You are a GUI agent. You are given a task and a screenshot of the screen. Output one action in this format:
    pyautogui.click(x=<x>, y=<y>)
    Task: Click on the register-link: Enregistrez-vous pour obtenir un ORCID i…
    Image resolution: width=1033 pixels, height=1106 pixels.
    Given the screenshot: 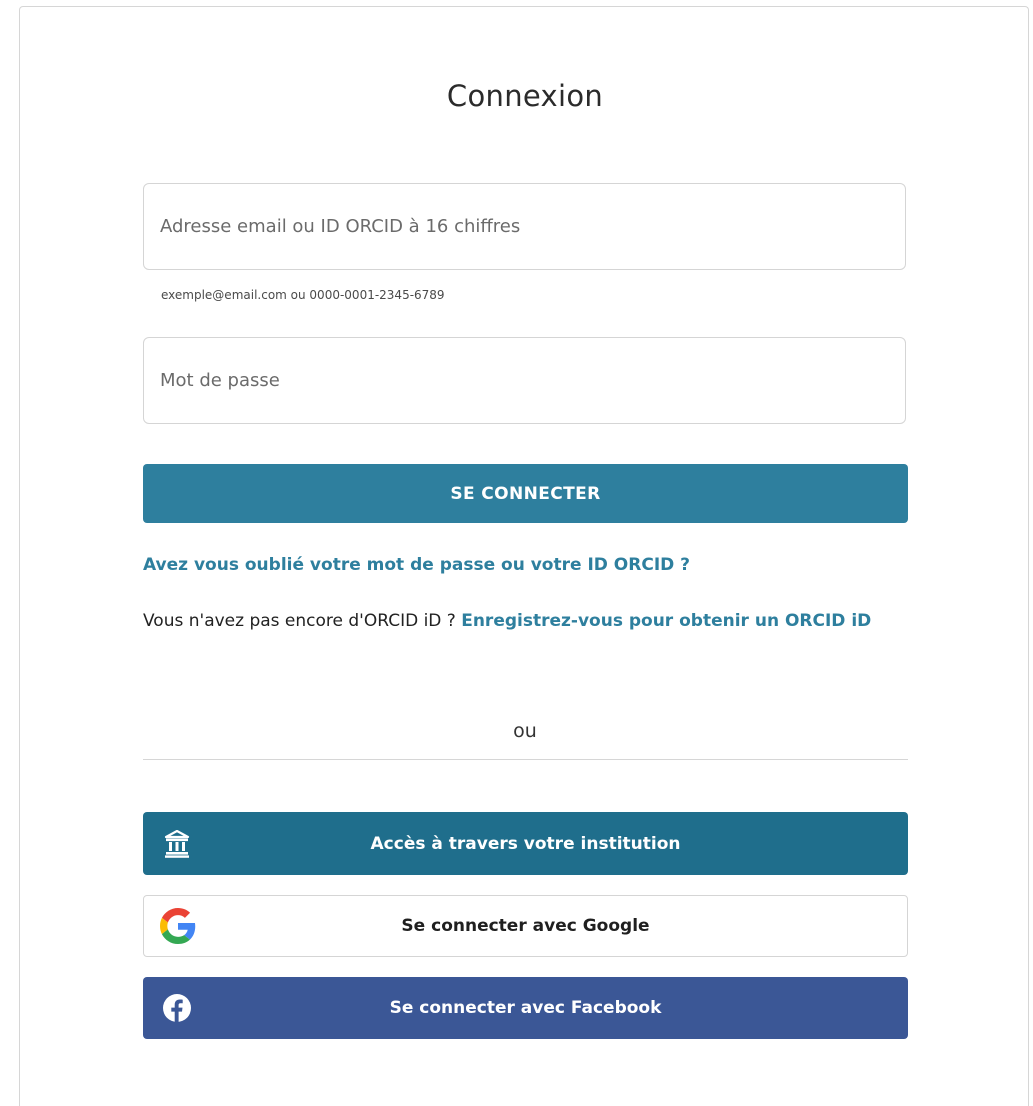 What is the action you would take?
    pyautogui.click(x=666, y=621)
    